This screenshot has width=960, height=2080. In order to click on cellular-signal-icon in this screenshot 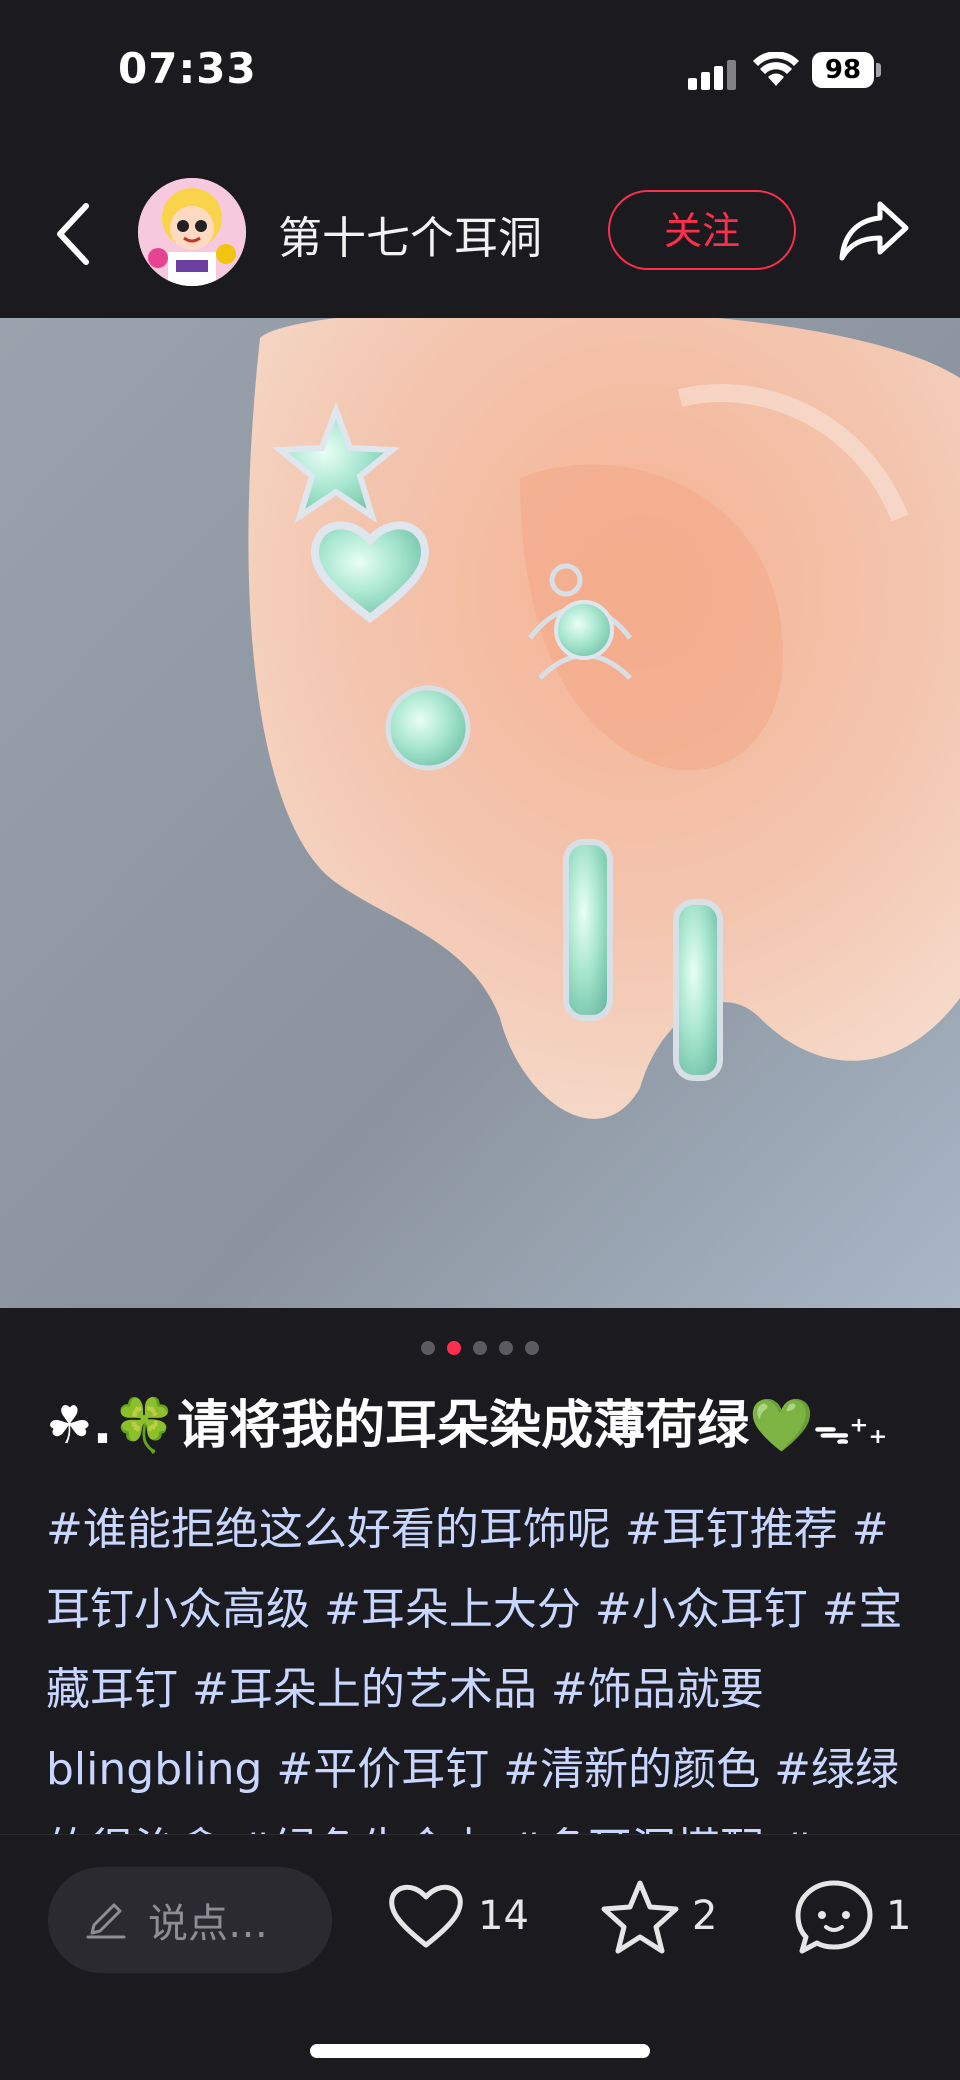, I will do `click(713, 72)`.